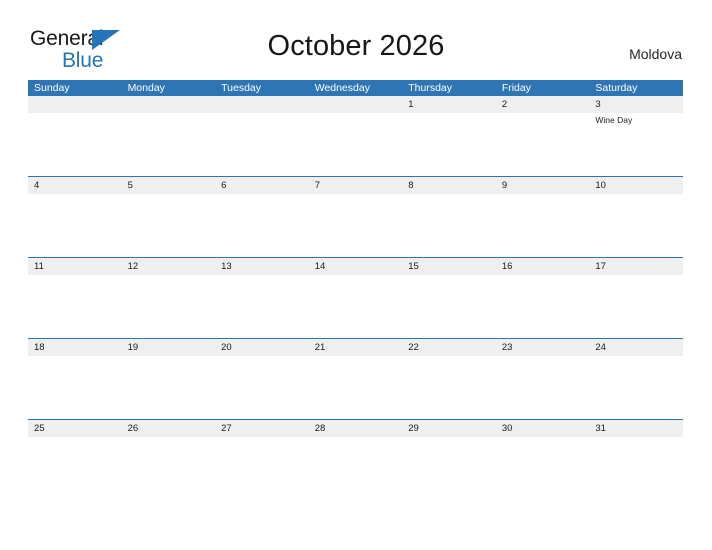 Image resolution: width=712 pixels, height=550 pixels. I want to click on week-daynumber-band: 11 12 13 14 15 16 17, so click(355, 266).